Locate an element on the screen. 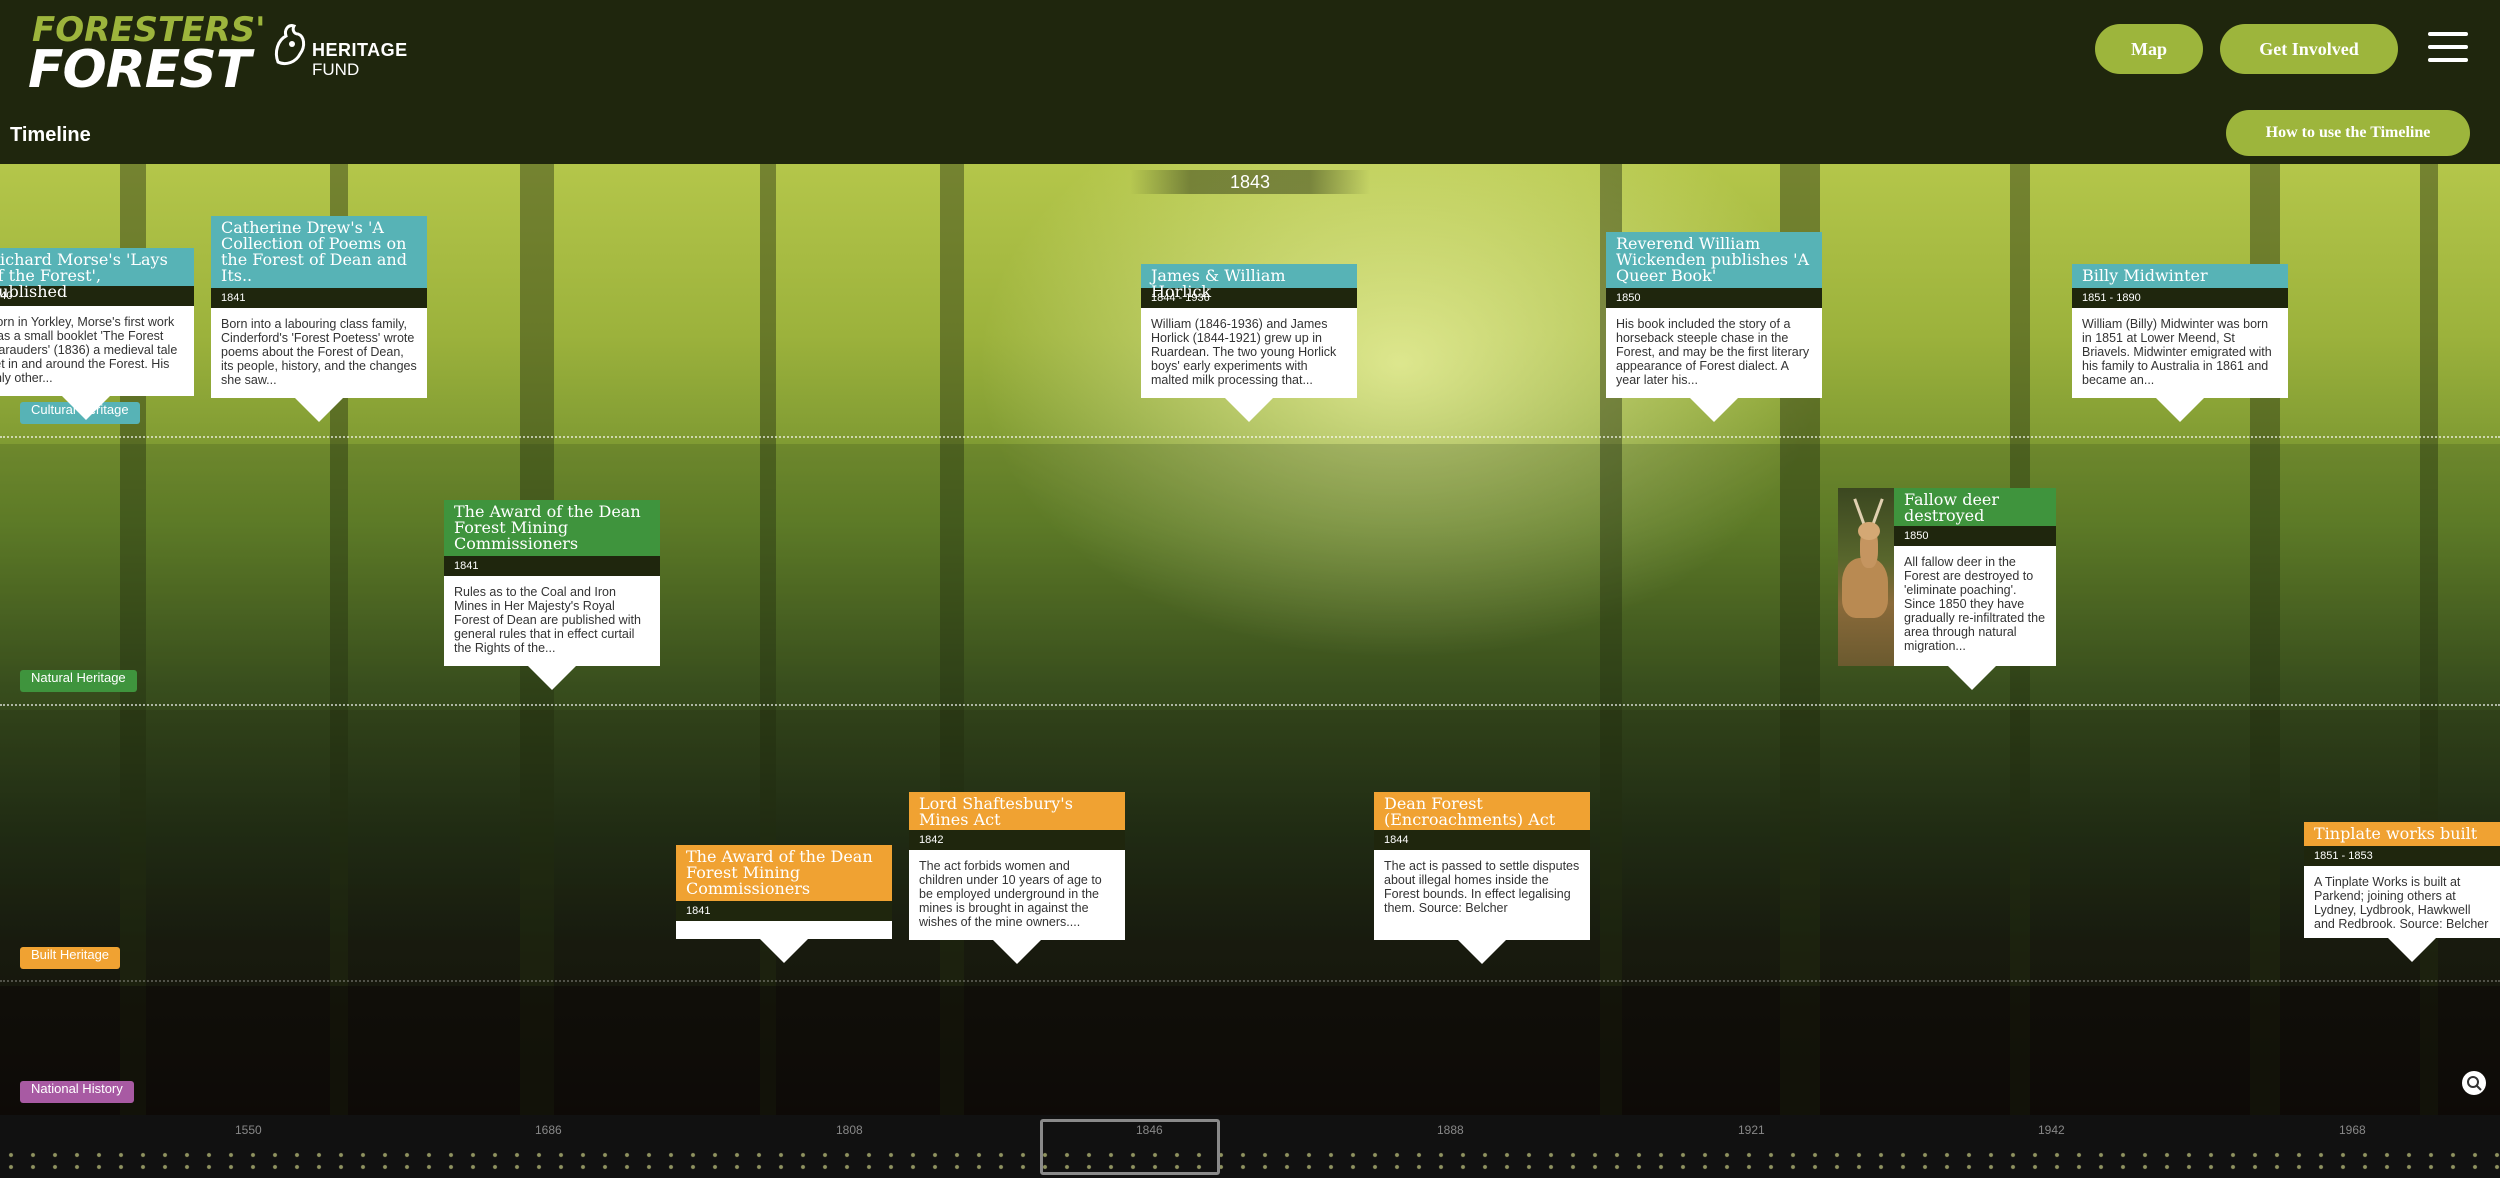 Image resolution: width=2500 pixels, height=1178 pixels. get-involved-button: Get Involved is located at coordinates (2309, 49).